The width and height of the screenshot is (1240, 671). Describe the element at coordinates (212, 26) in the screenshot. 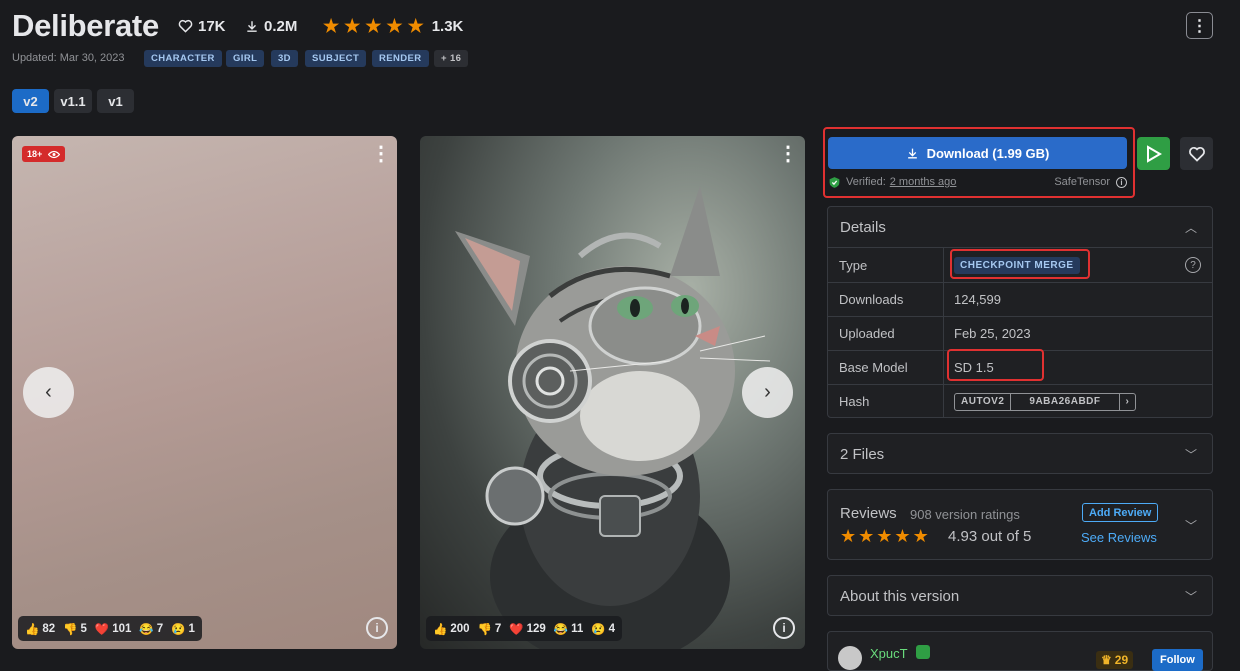

I see `favorites-count: 17K` at that location.